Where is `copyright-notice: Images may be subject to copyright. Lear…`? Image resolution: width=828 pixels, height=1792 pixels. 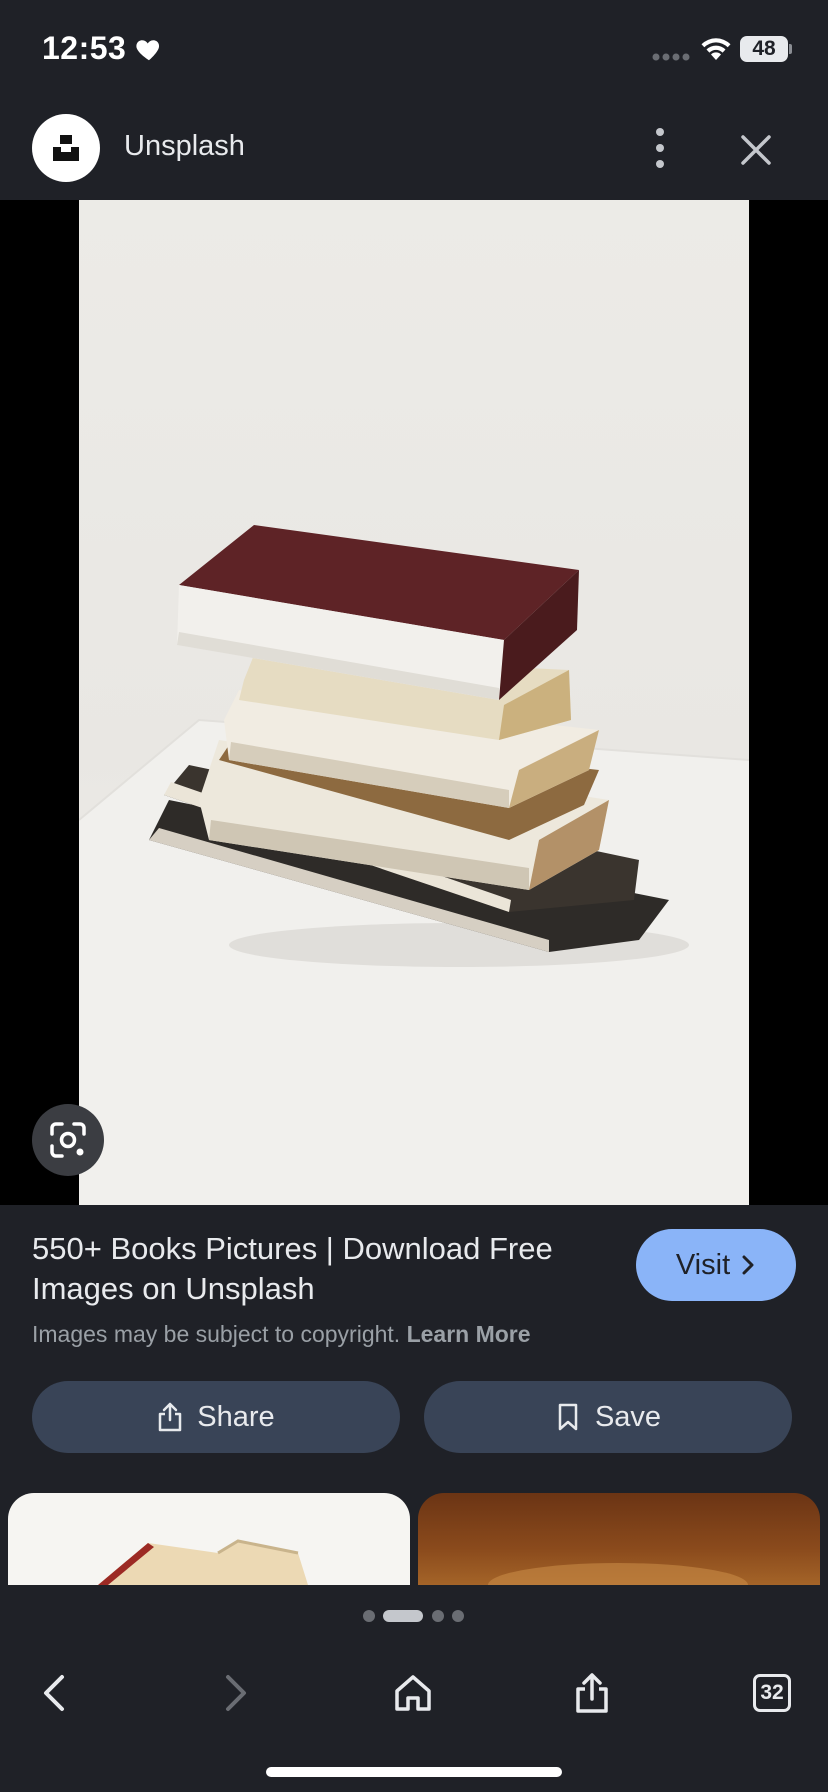 copyright-notice: Images may be subject to copyright. Lear… is located at coordinates (281, 1334).